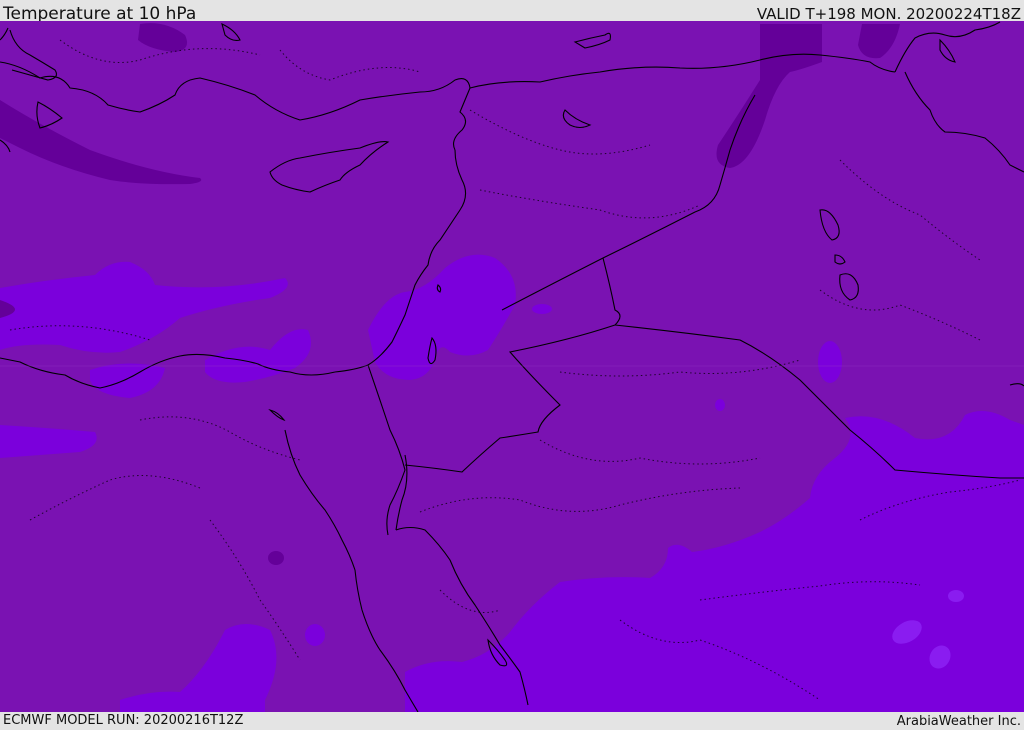  What do you see at coordinates (123, 720) in the screenshot?
I see `model-run-label: ECMWF MODEL RUN: 20200216T12Z` at bounding box center [123, 720].